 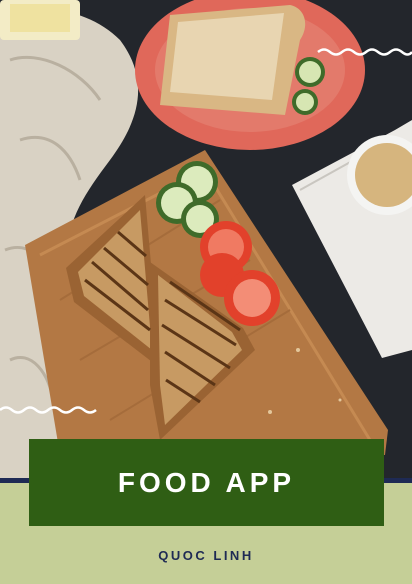 I want to click on app-title: FOOD APP, so click(x=206, y=482).